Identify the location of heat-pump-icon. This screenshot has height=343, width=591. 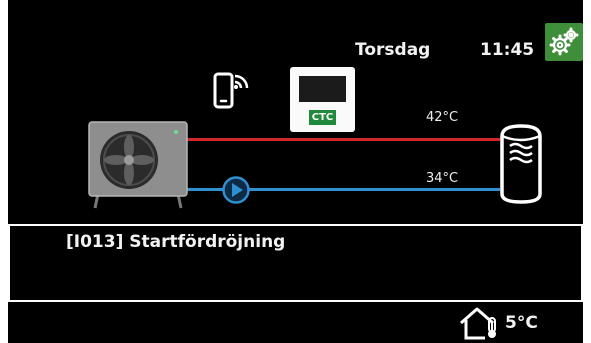
(138, 166).